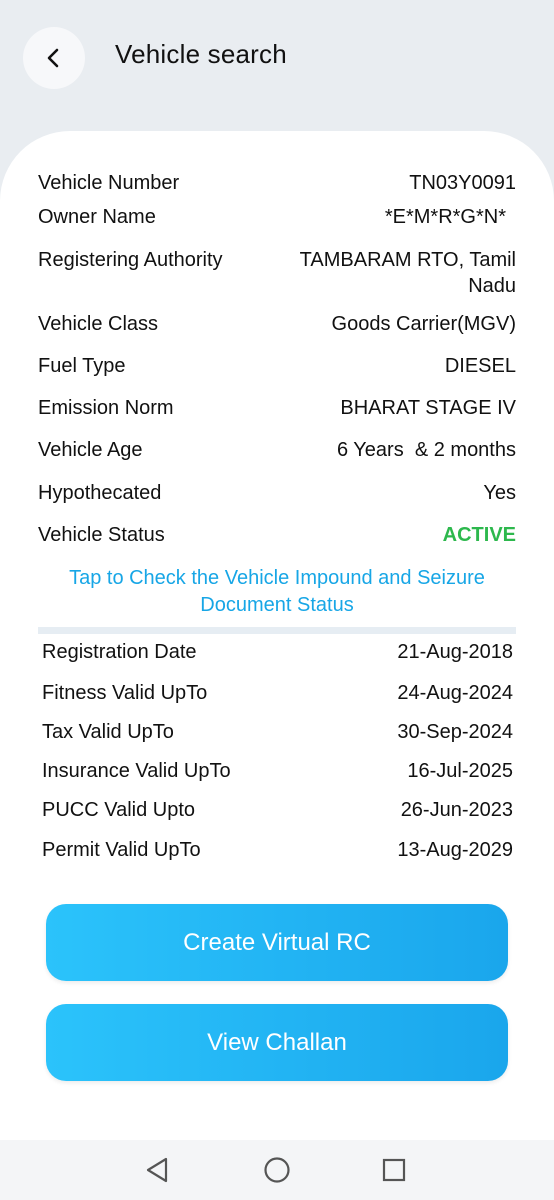  Describe the element at coordinates (423, 324) in the screenshot. I see `detail-value: Goods Carrier(MGV)` at that location.